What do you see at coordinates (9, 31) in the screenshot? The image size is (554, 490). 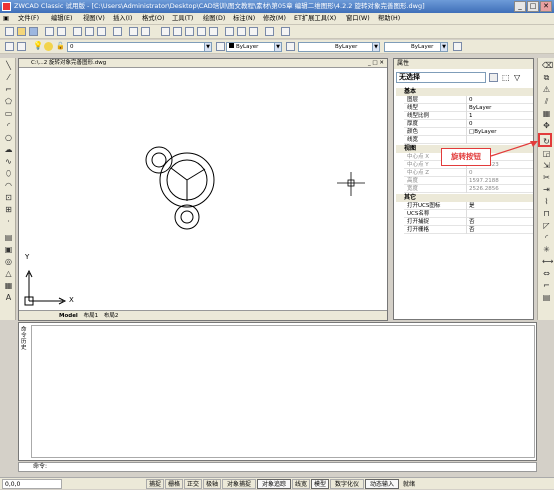 I see `new-file-icon` at bounding box center [9, 31].